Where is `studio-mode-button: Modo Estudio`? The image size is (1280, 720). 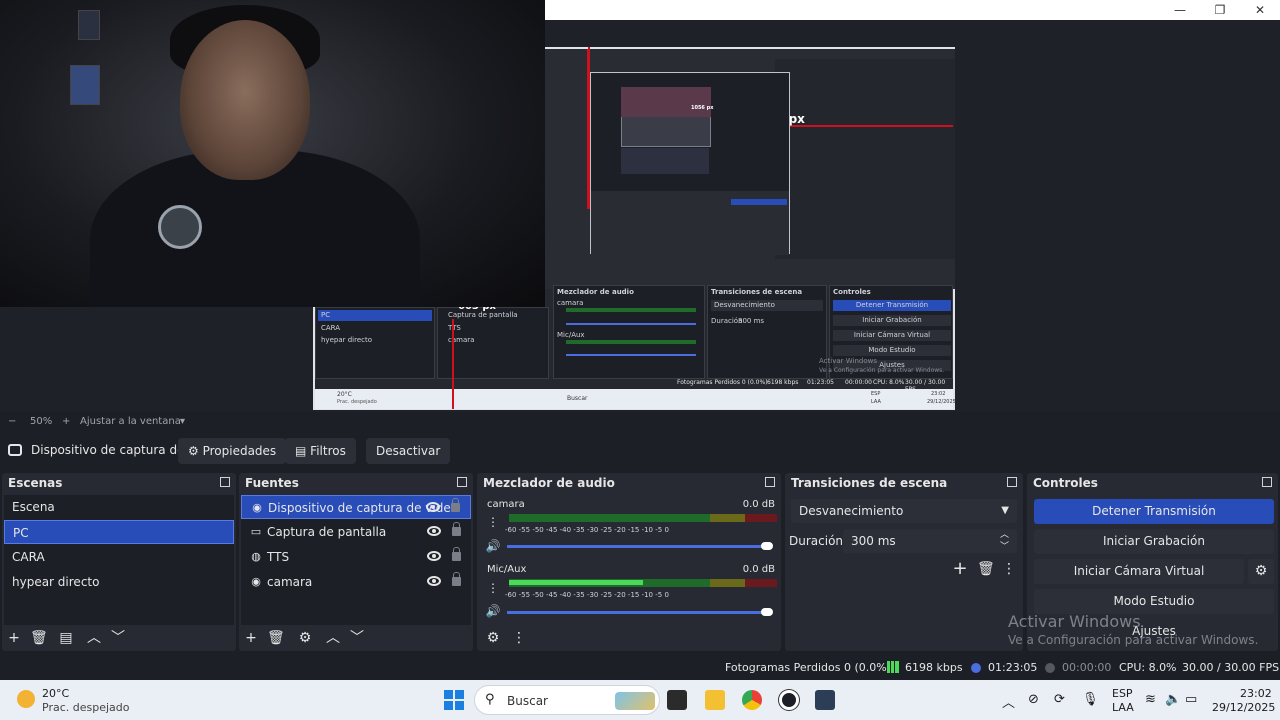
studio-mode-button: Modo Estudio is located at coordinates (1154, 601).